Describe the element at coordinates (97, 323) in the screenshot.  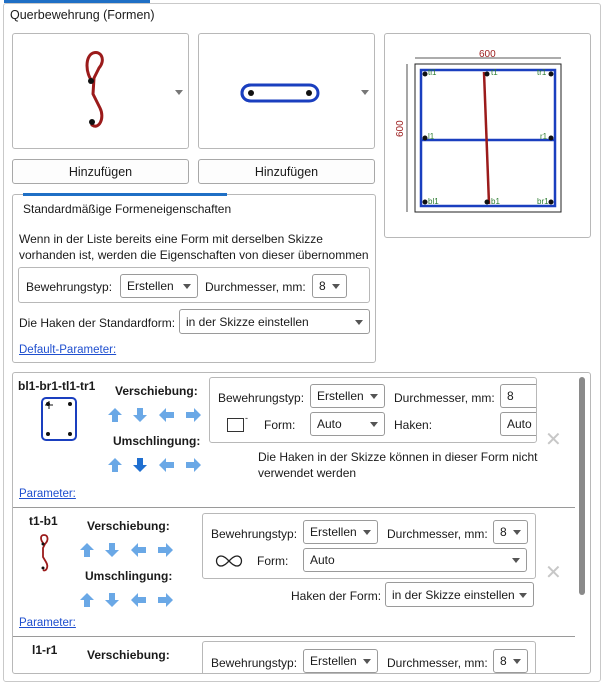
I see `standard-hook-label: Die Haken der Standardform:` at that location.